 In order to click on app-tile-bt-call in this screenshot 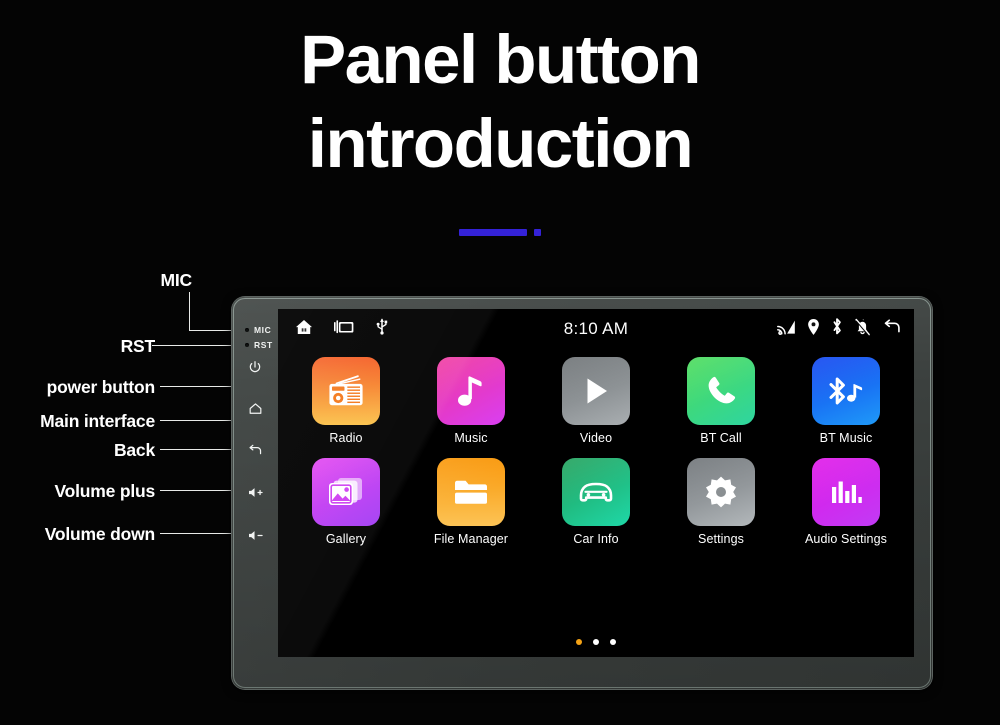, I will do `click(721, 391)`.